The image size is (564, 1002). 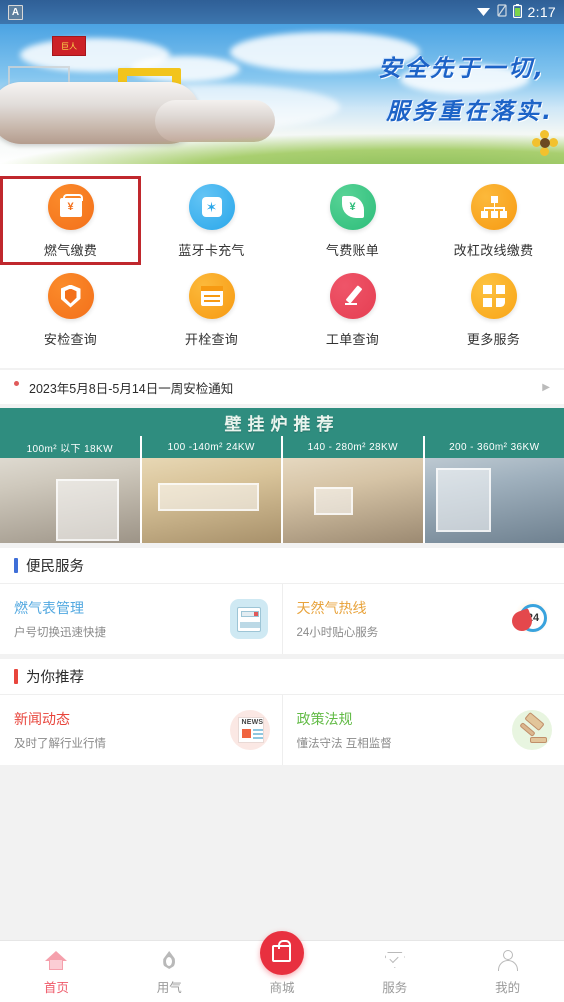 I want to click on grid-item-label: 气费账单, so click(x=352, y=250).